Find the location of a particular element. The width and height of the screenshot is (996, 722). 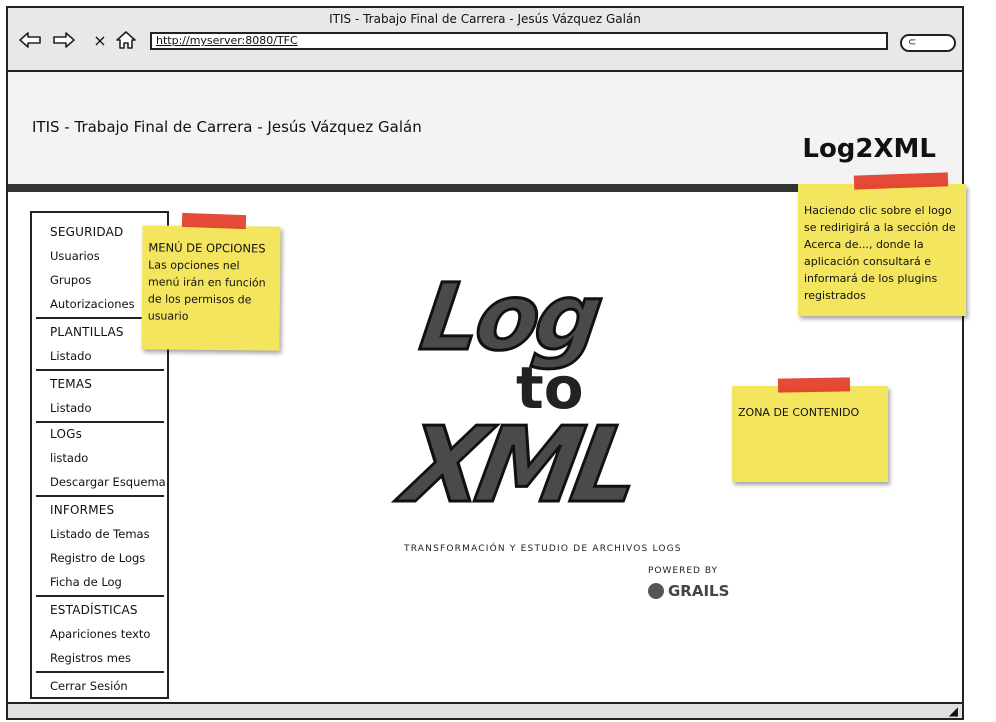

grails-label: GRAILS is located at coordinates (699, 591).